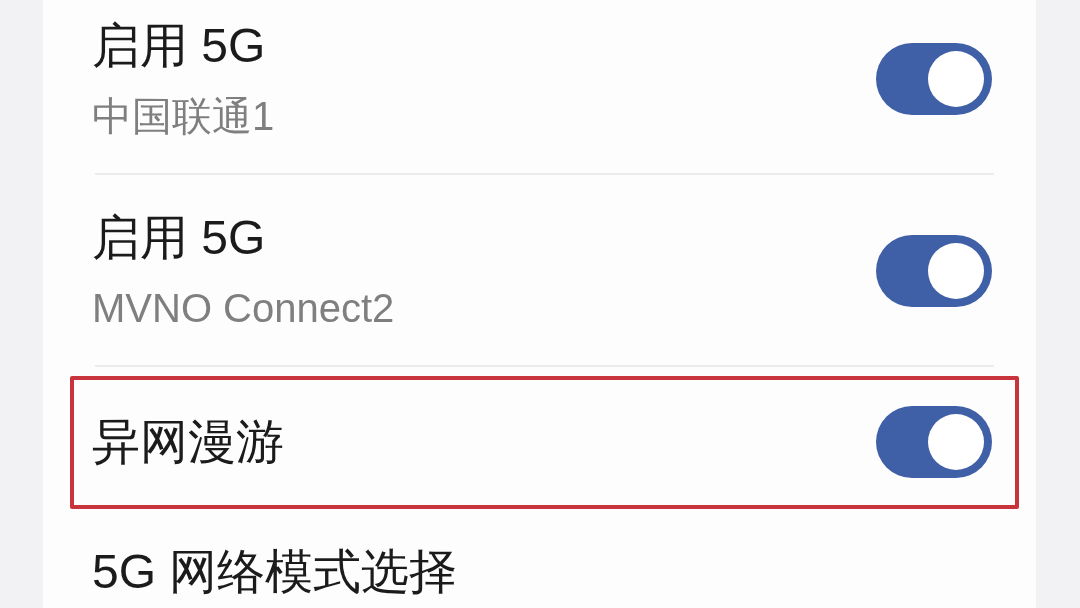 The width and height of the screenshot is (1080, 608). I want to click on setting-subtitle: 中国联通1, so click(183, 116).